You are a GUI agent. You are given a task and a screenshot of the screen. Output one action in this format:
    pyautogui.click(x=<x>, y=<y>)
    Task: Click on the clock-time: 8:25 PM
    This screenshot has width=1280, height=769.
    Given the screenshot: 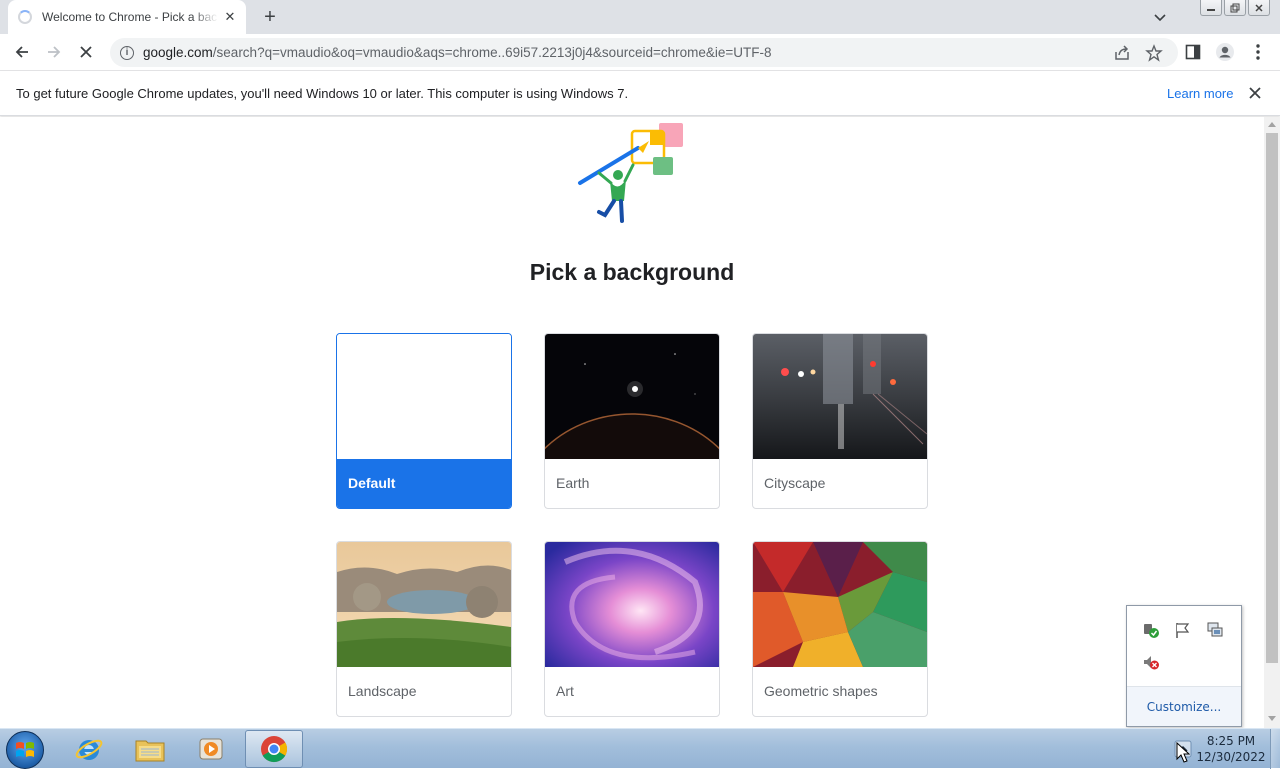 What is the action you would take?
    pyautogui.click(x=1231, y=741)
    